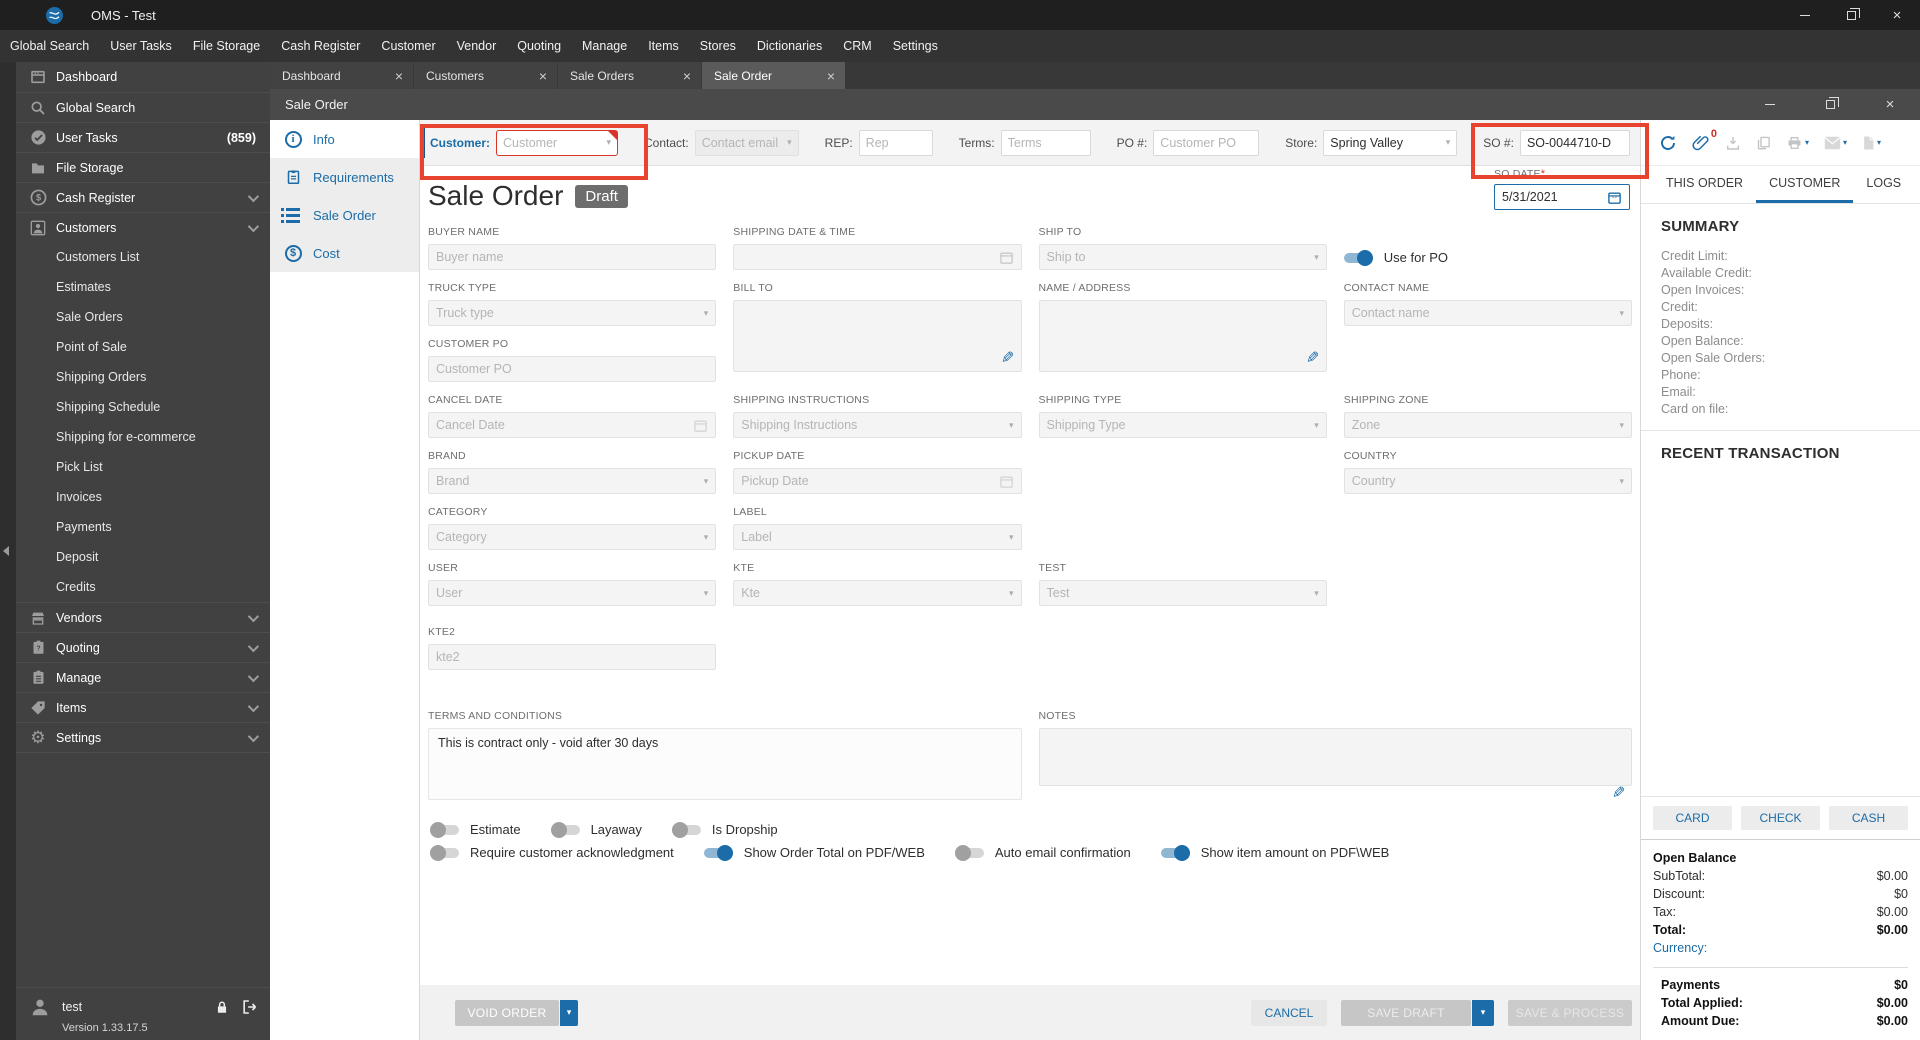 This screenshot has width=1920, height=1040. What do you see at coordinates (249, 1007) in the screenshot?
I see `logout-icon` at bounding box center [249, 1007].